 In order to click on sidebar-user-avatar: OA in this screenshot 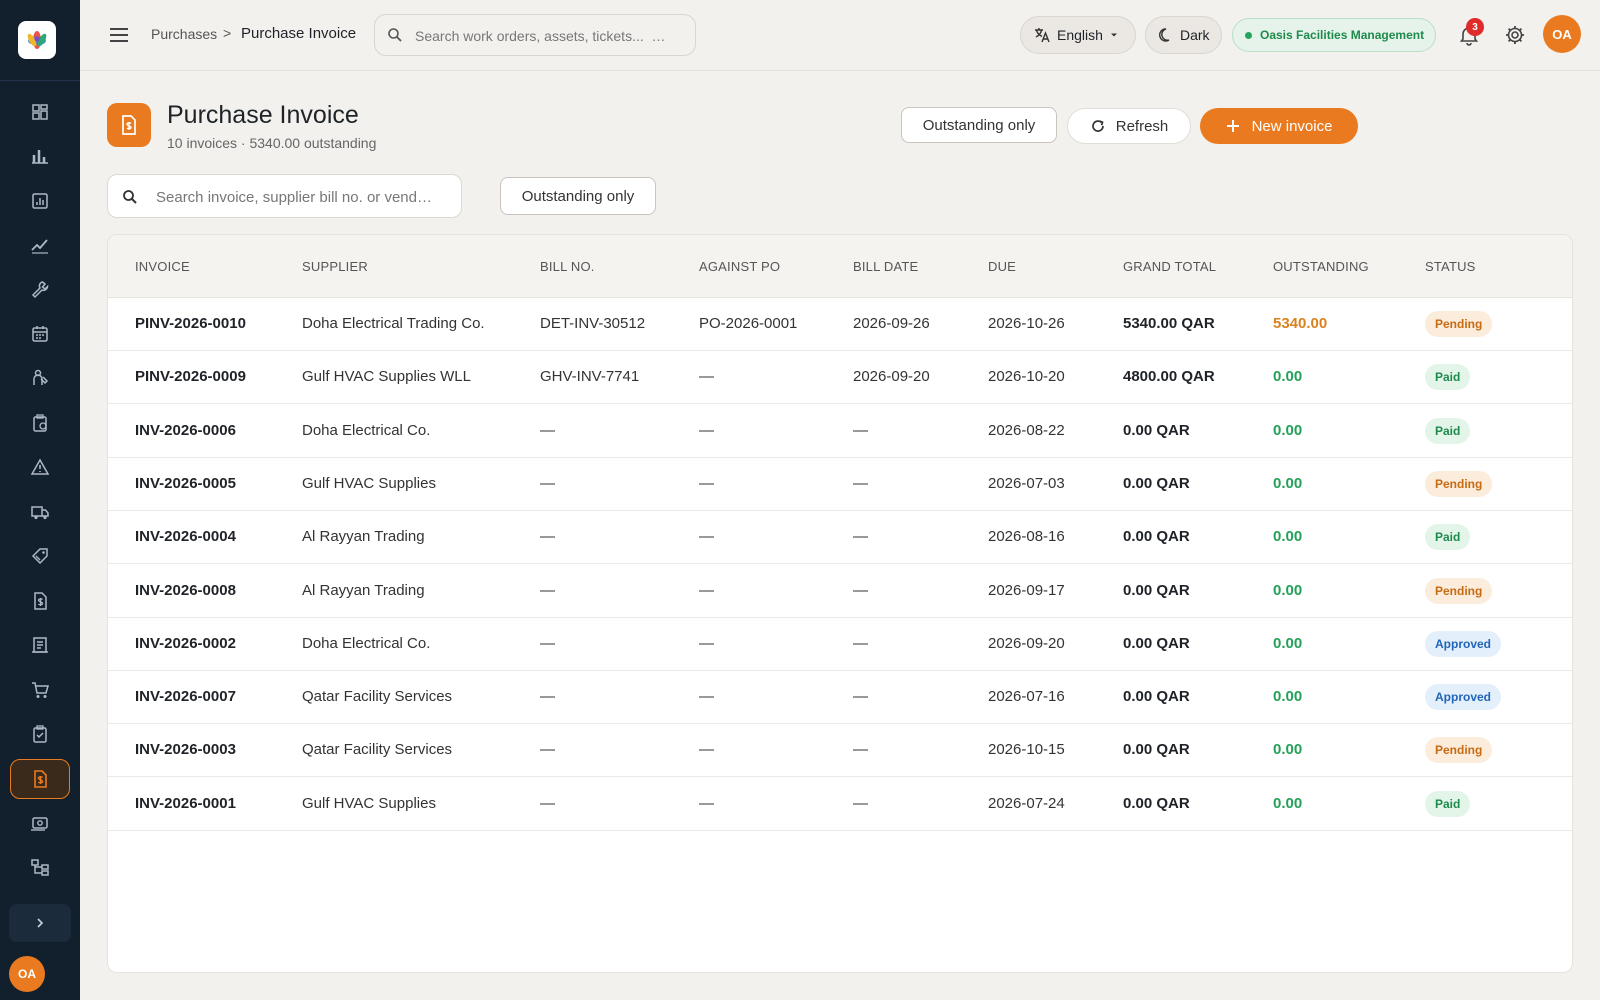, I will do `click(27, 974)`.